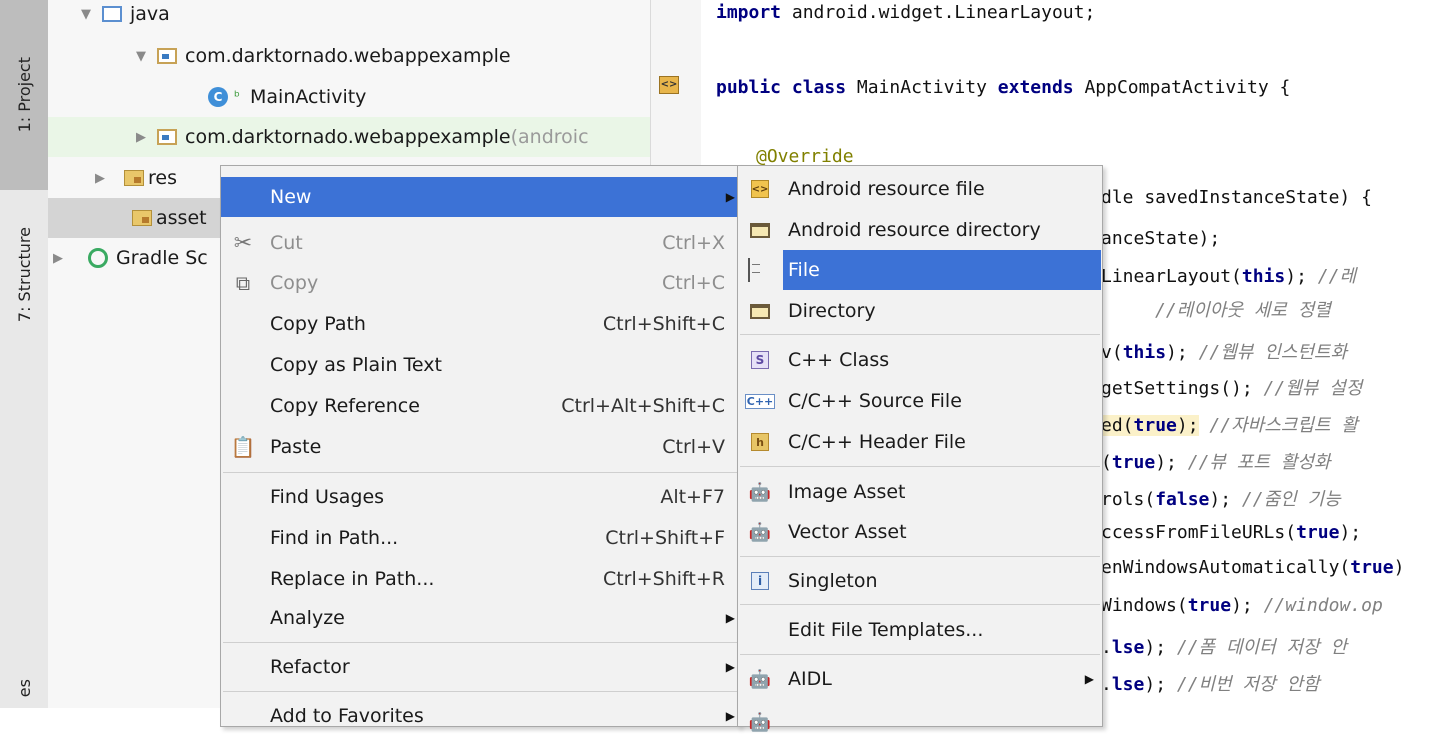  I want to click on tree-row-package: ▼ com.darktornado.webappexample, so click(349, 56).